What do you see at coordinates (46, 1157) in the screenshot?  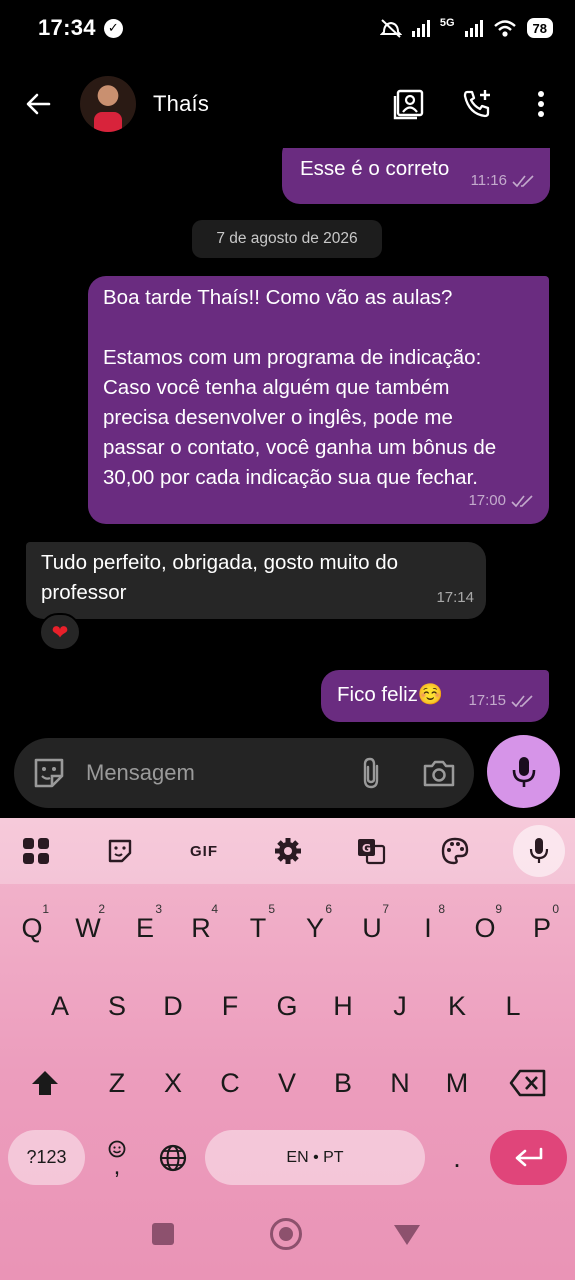 I see `symbols-key: ?123` at bounding box center [46, 1157].